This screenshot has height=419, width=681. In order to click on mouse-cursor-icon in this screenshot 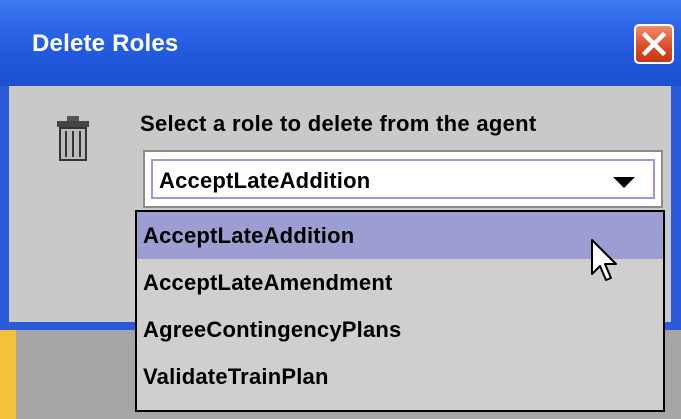, I will do `click(604, 260)`.